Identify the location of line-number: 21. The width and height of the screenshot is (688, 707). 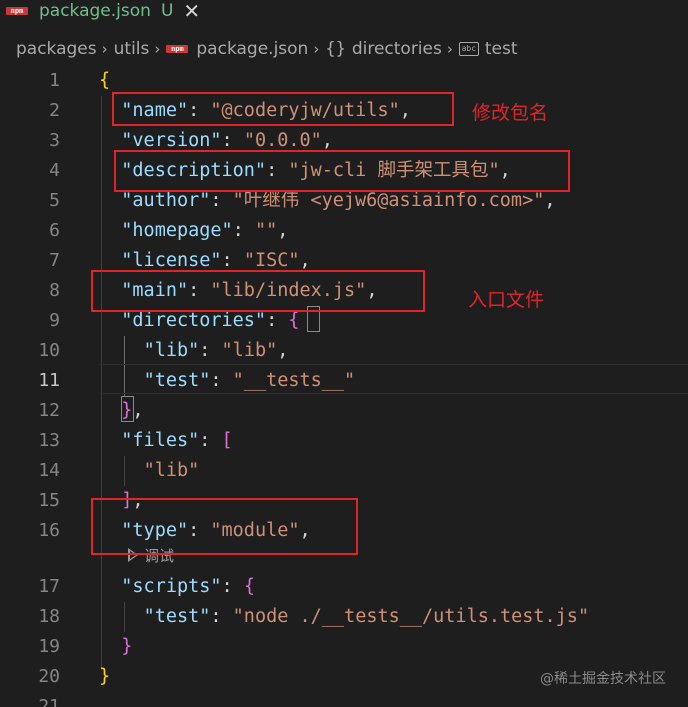
(49, 701).